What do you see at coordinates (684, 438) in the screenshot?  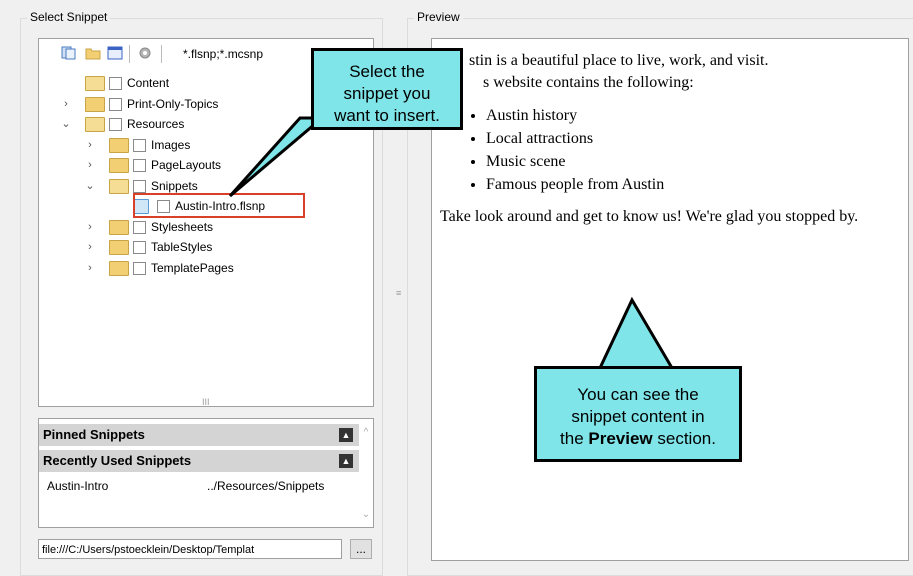 I see `callout-text: section.` at bounding box center [684, 438].